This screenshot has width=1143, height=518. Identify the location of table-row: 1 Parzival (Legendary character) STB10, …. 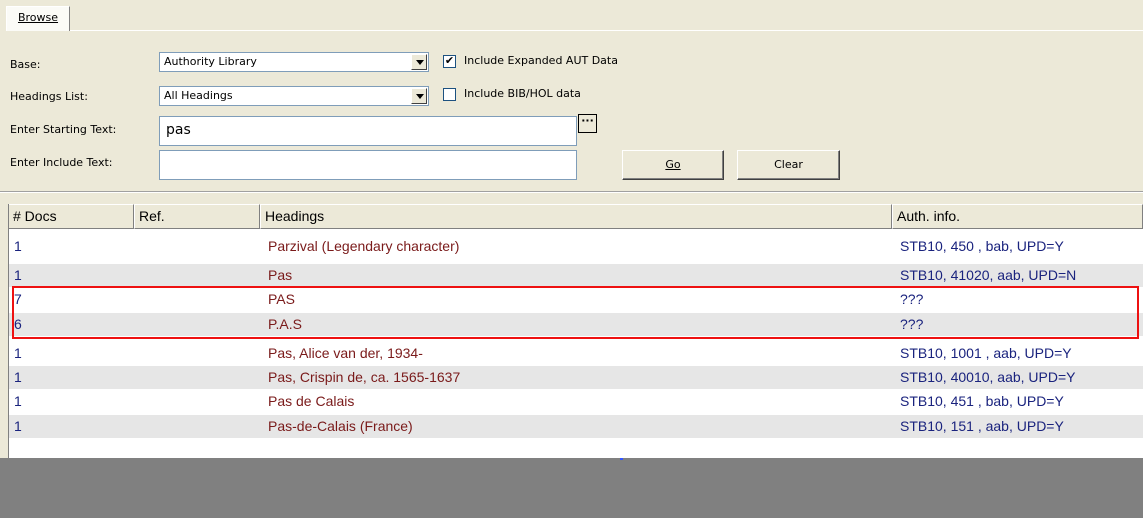
(575, 246).